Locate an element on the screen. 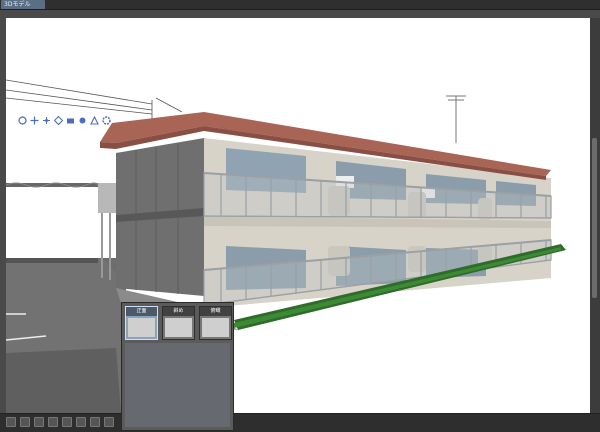  light-icon is located at coordinates (82, 117).